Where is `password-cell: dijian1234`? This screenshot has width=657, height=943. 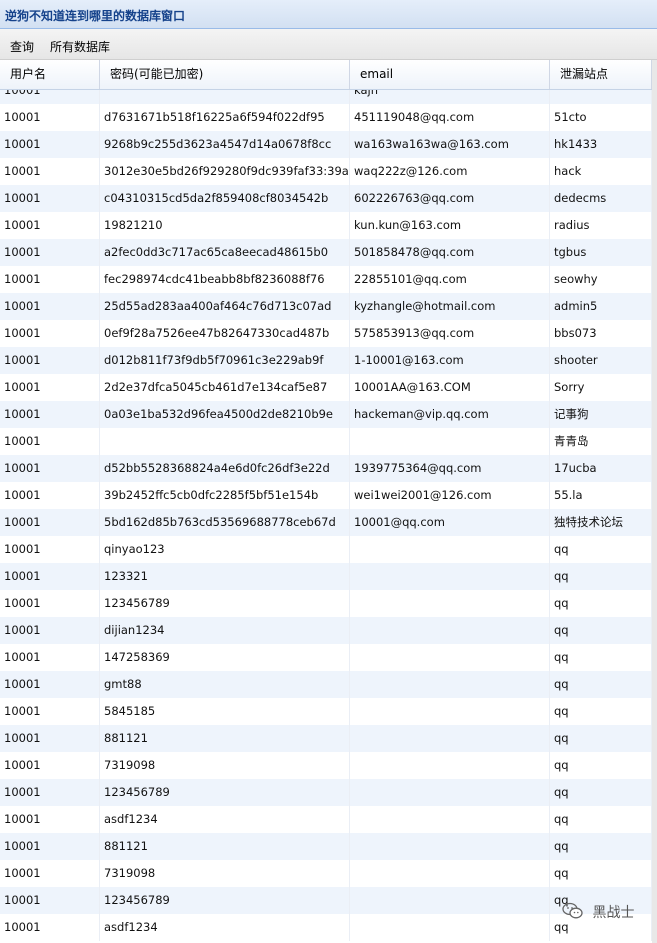 password-cell: dijian1234 is located at coordinates (225, 630).